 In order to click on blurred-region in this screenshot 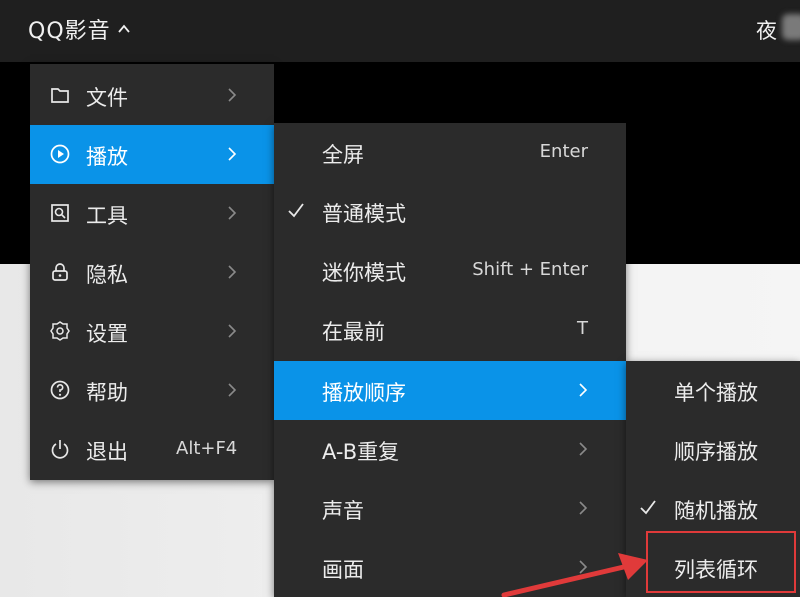, I will do `click(791, 27)`.